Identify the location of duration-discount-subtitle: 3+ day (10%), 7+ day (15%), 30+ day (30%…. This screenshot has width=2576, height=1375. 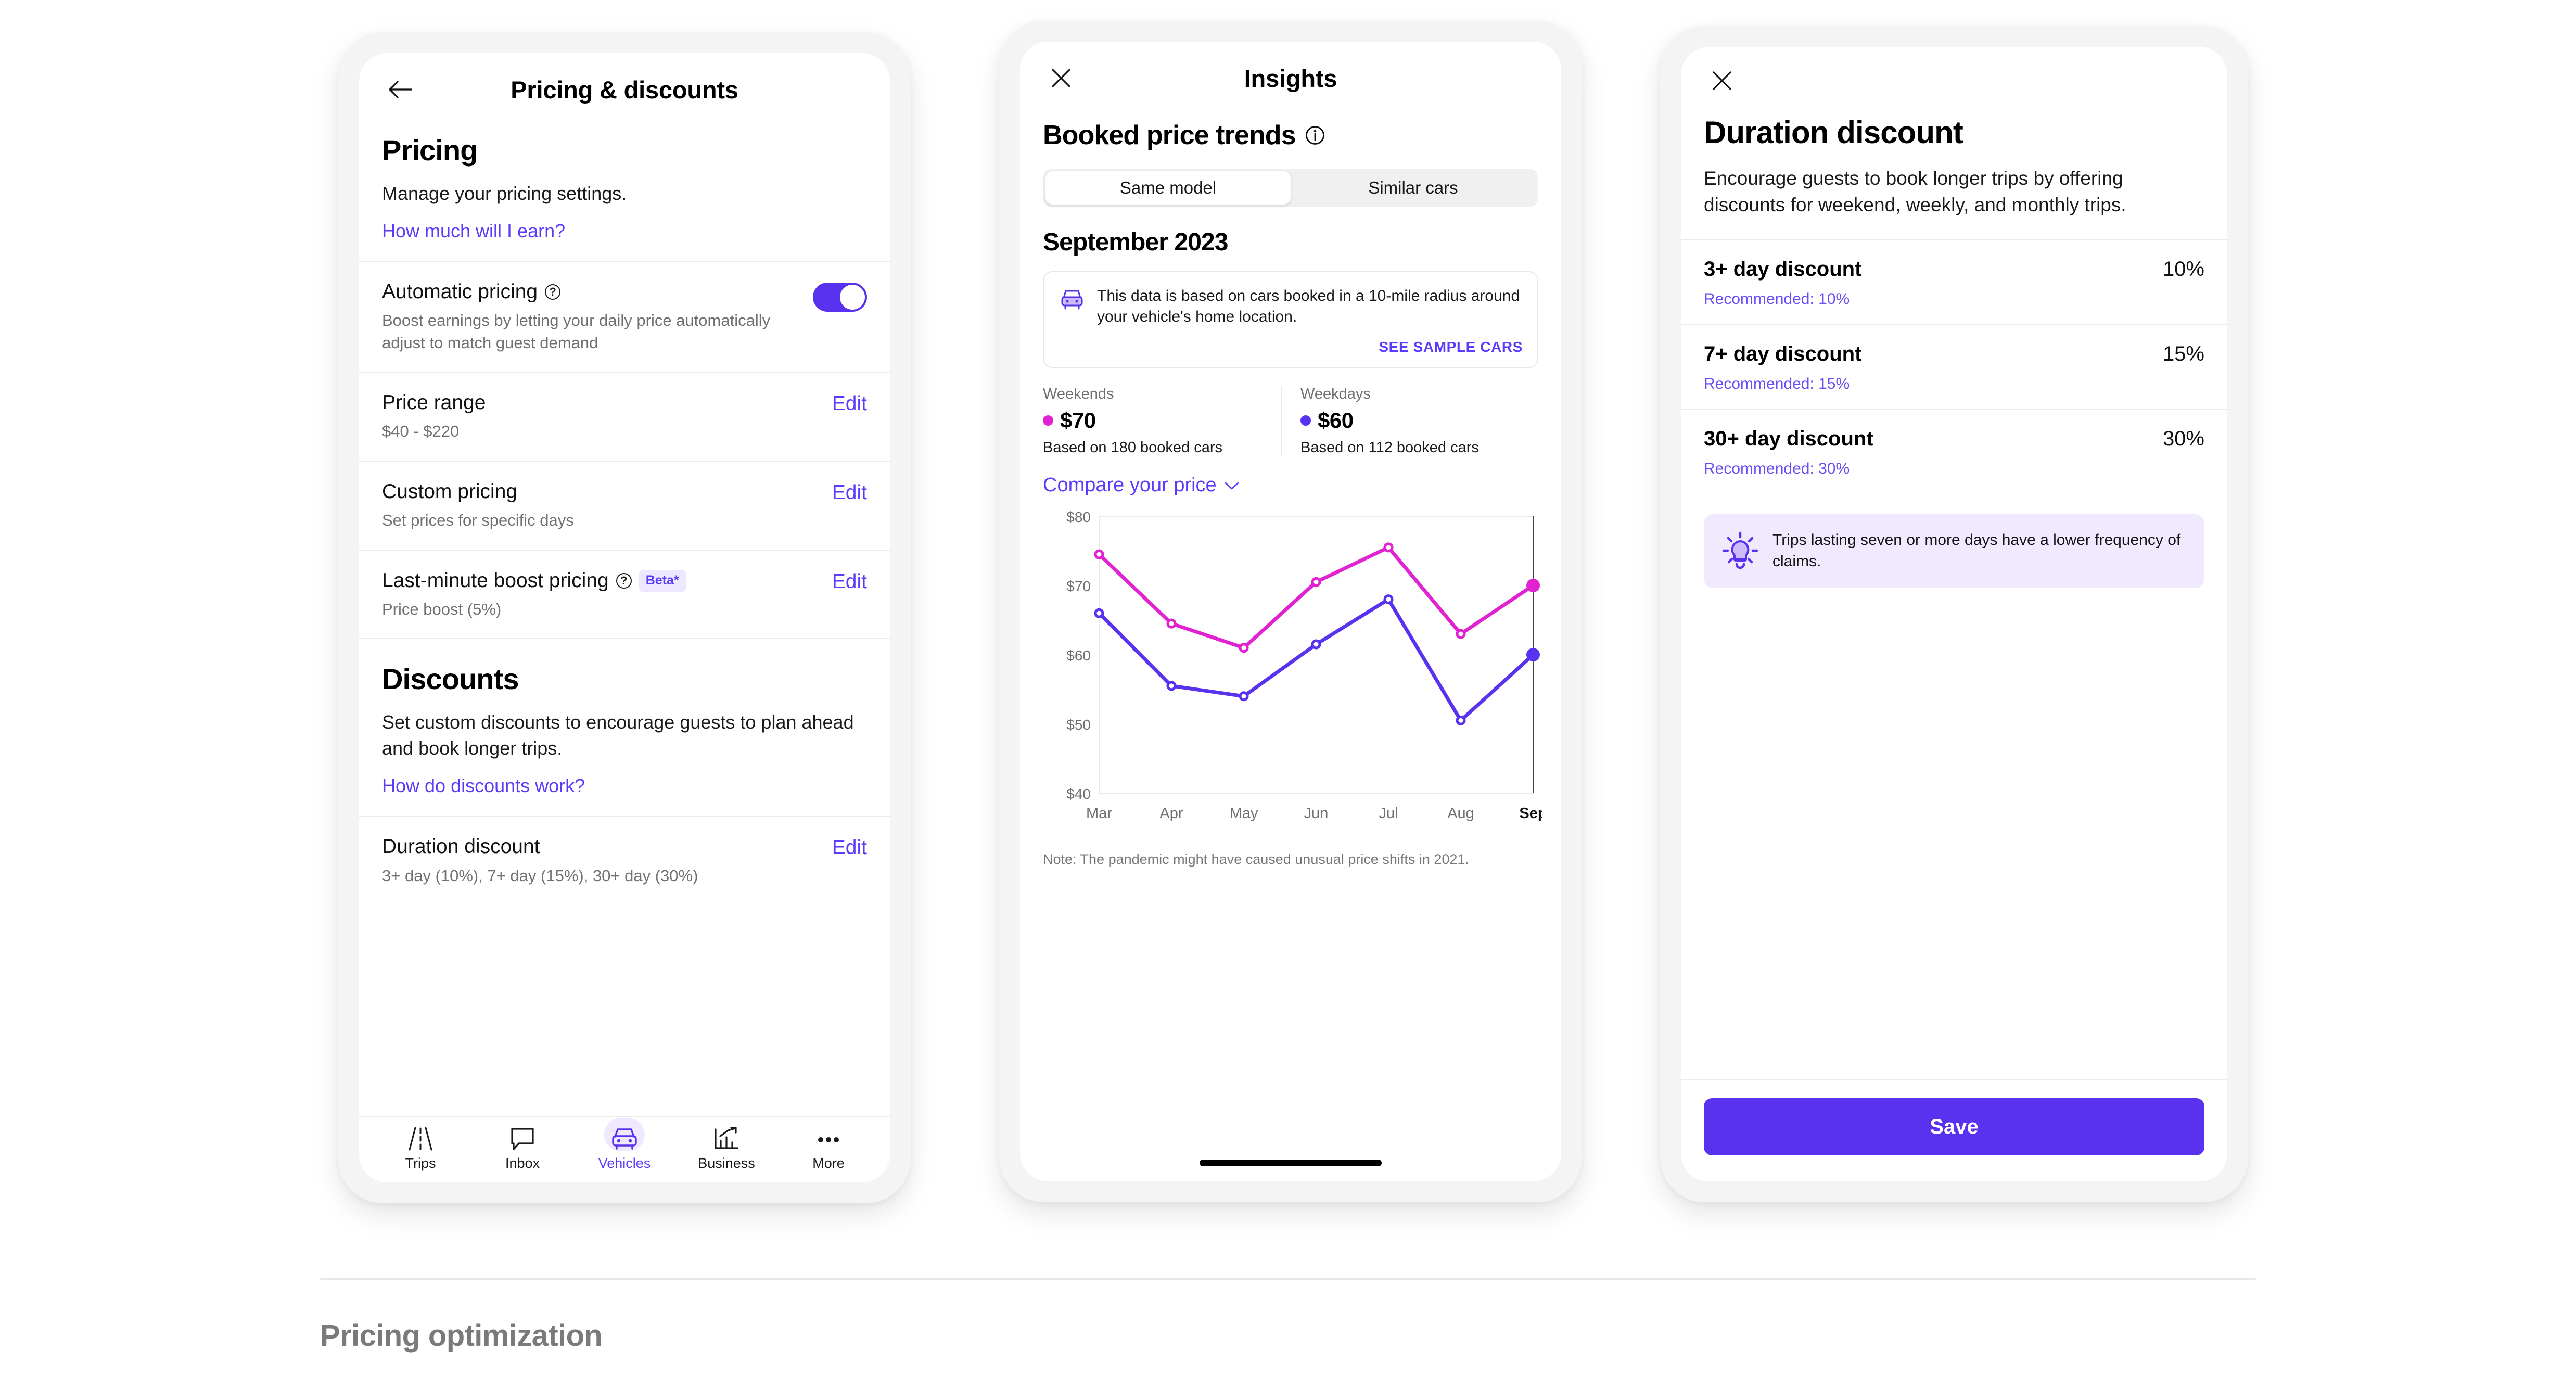
(540, 876).